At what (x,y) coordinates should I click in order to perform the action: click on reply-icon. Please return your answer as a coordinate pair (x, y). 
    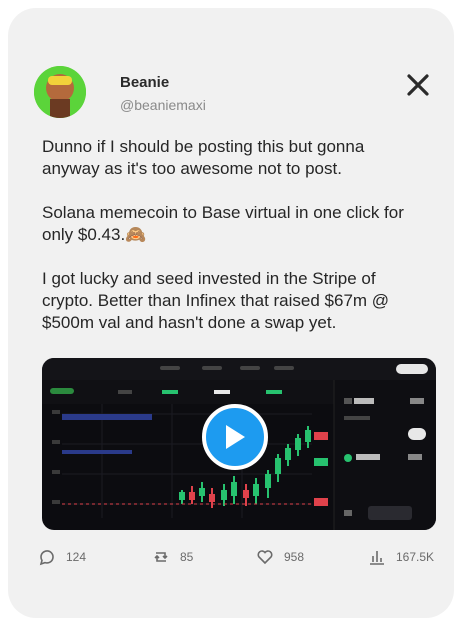
    Looking at the image, I should click on (46, 558).